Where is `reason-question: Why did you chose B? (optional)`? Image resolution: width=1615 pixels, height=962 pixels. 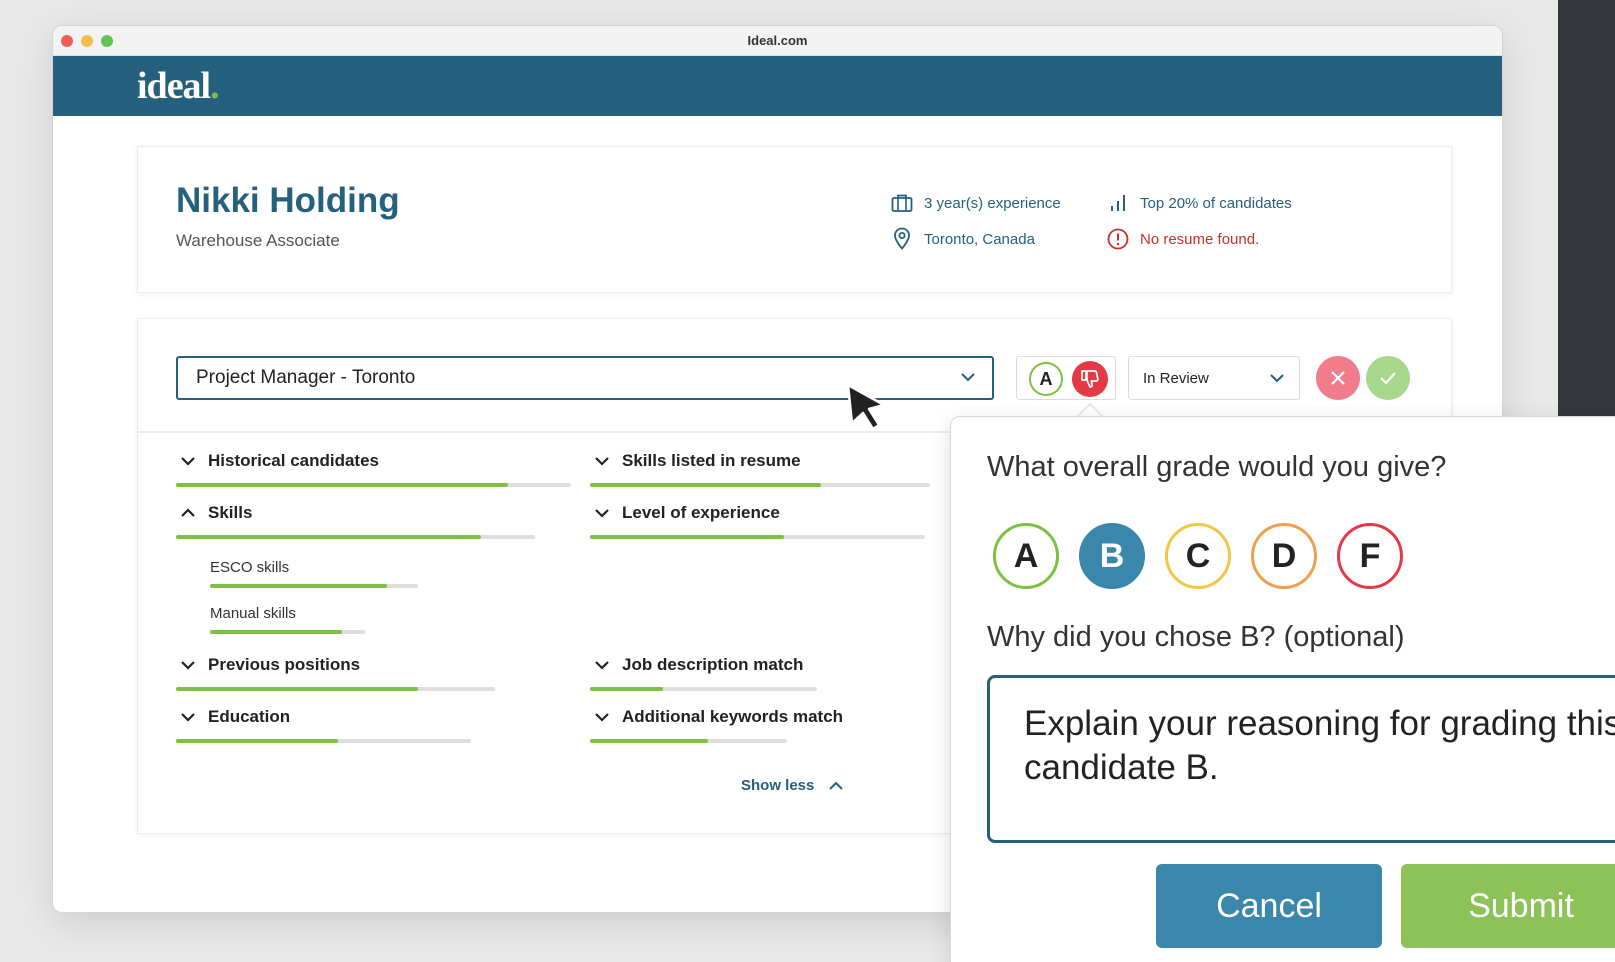 reason-question: Why did you chose B? (optional) is located at coordinates (1196, 637).